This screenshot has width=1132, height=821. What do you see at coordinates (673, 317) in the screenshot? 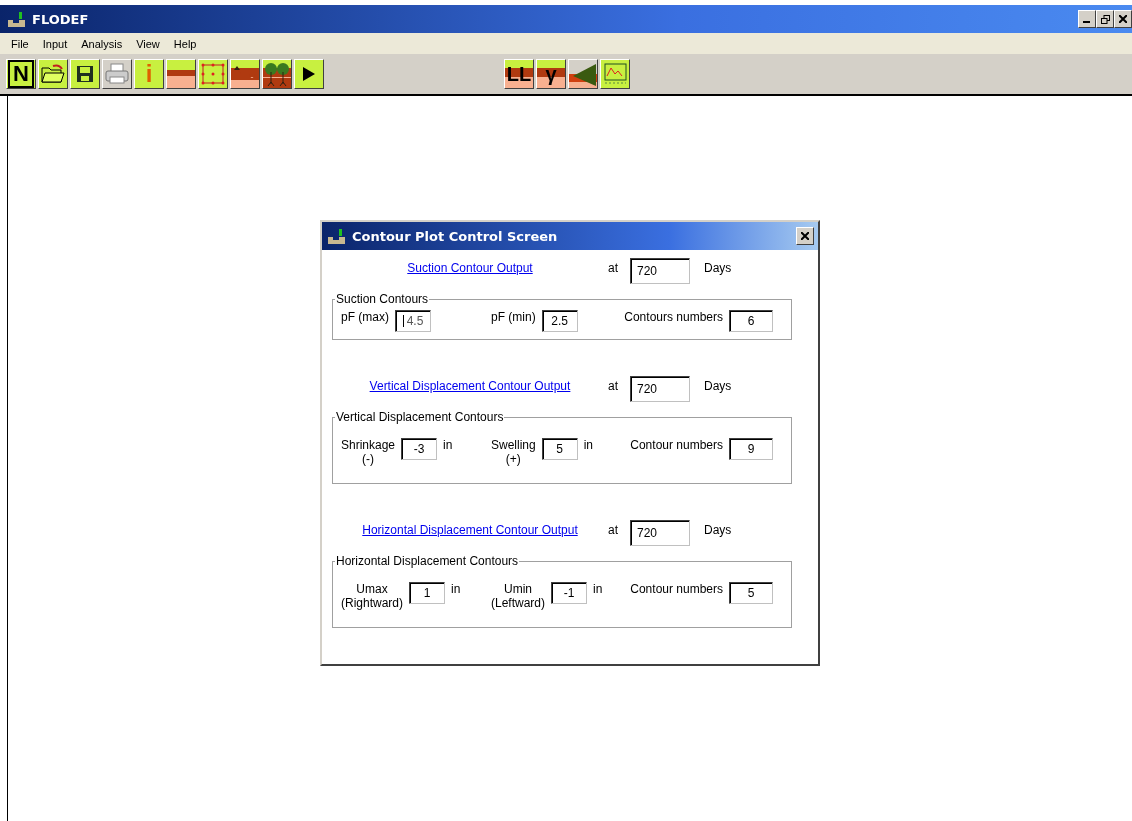
I see `field-label: Contours numbers` at bounding box center [673, 317].